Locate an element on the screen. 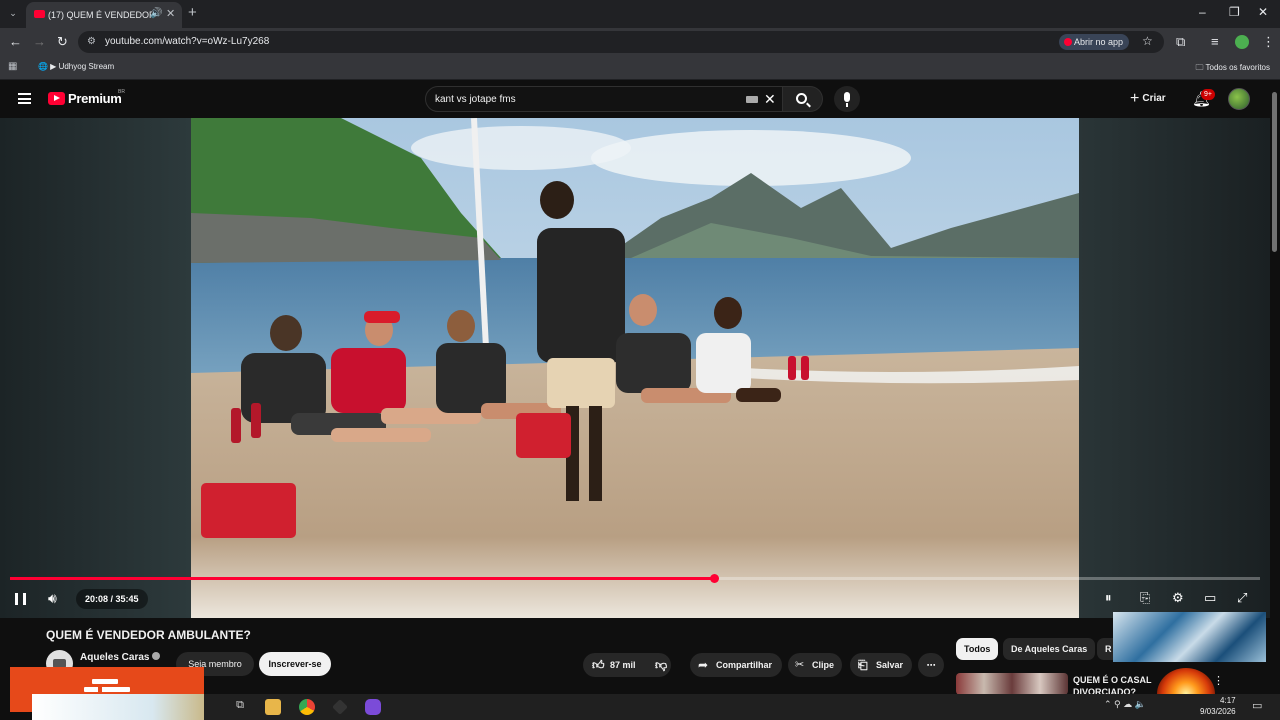  taskbar-clock: 4:17 9/03/2026 is located at coordinates (1218, 706).